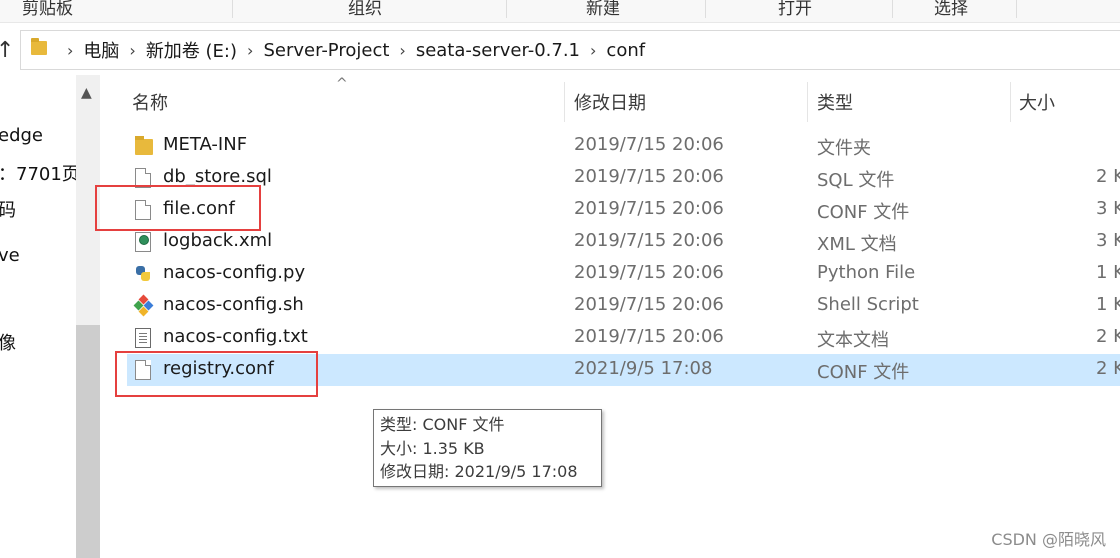  What do you see at coordinates (8, 342) in the screenshot?
I see `nav-item: 像` at bounding box center [8, 342].